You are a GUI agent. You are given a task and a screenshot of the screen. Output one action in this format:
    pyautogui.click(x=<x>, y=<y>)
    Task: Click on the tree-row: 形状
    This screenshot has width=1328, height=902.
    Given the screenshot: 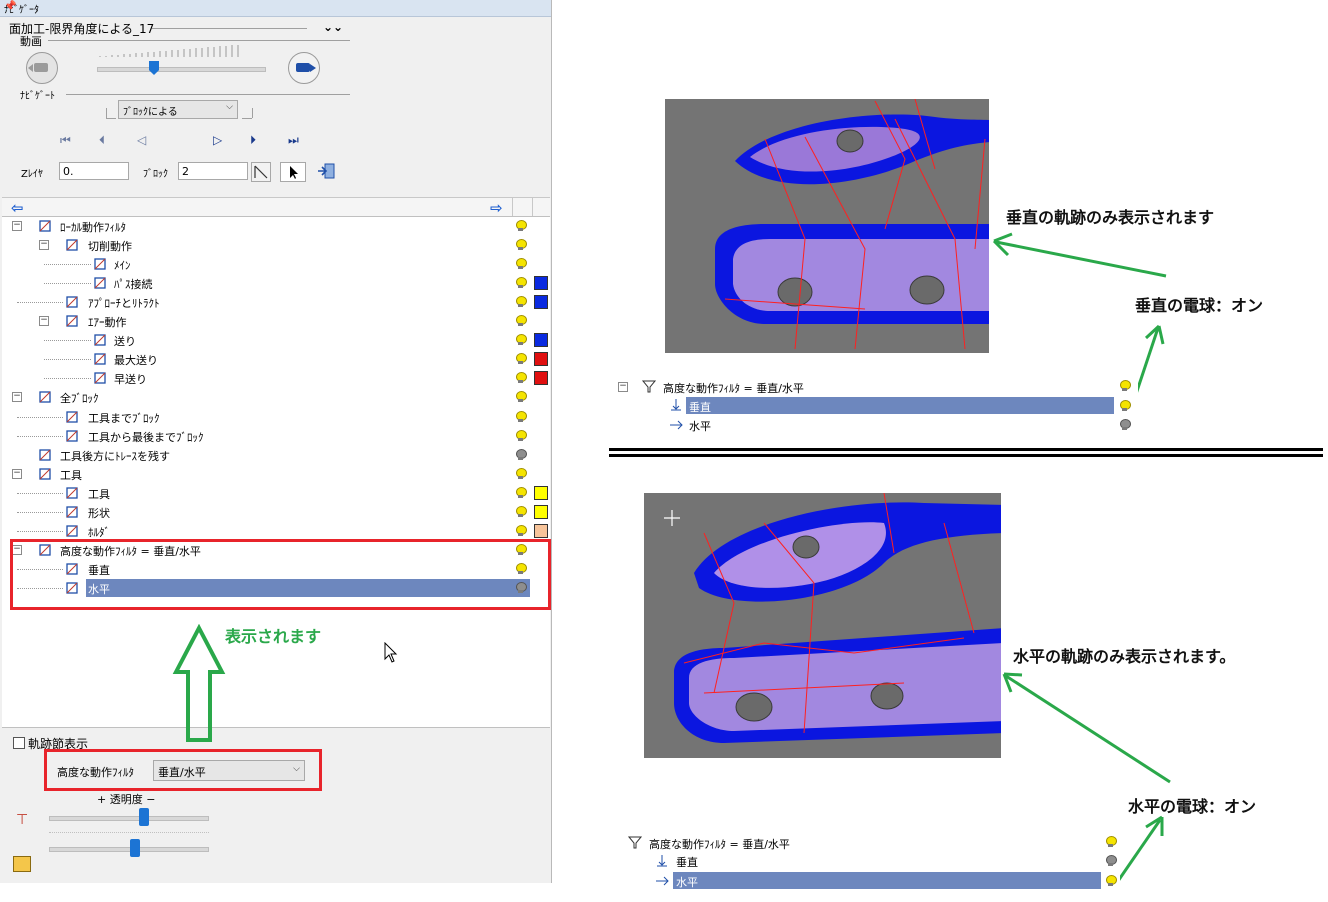 What is the action you would take?
    pyautogui.click(x=276, y=512)
    